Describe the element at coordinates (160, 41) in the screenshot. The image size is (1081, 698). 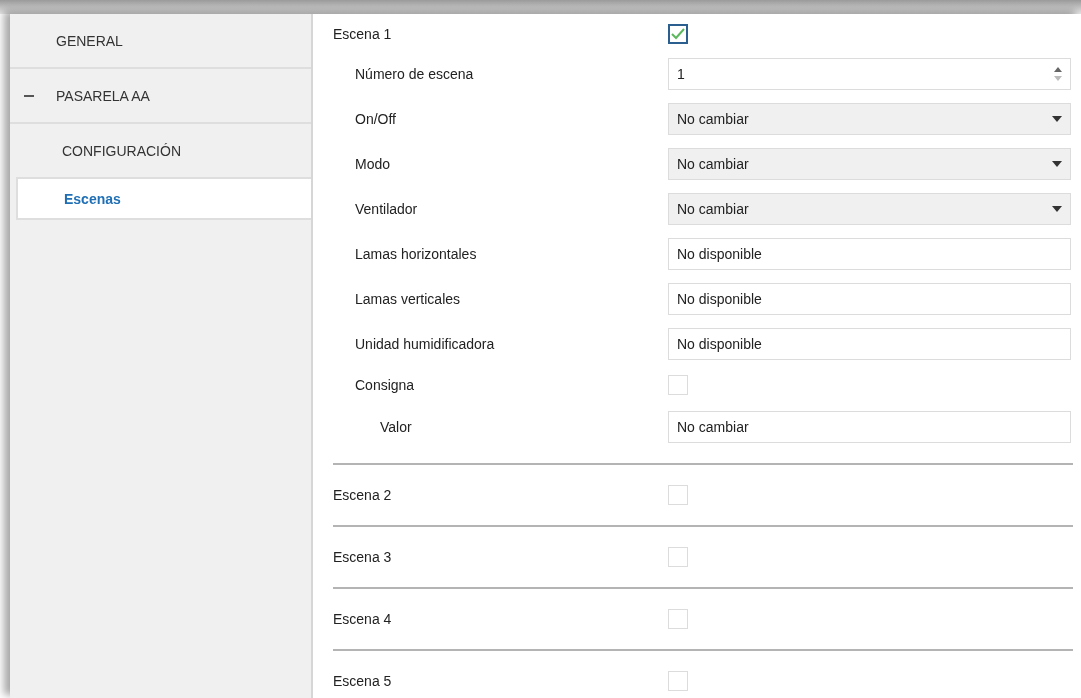
I see `sidebar-item: GENERAL` at that location.